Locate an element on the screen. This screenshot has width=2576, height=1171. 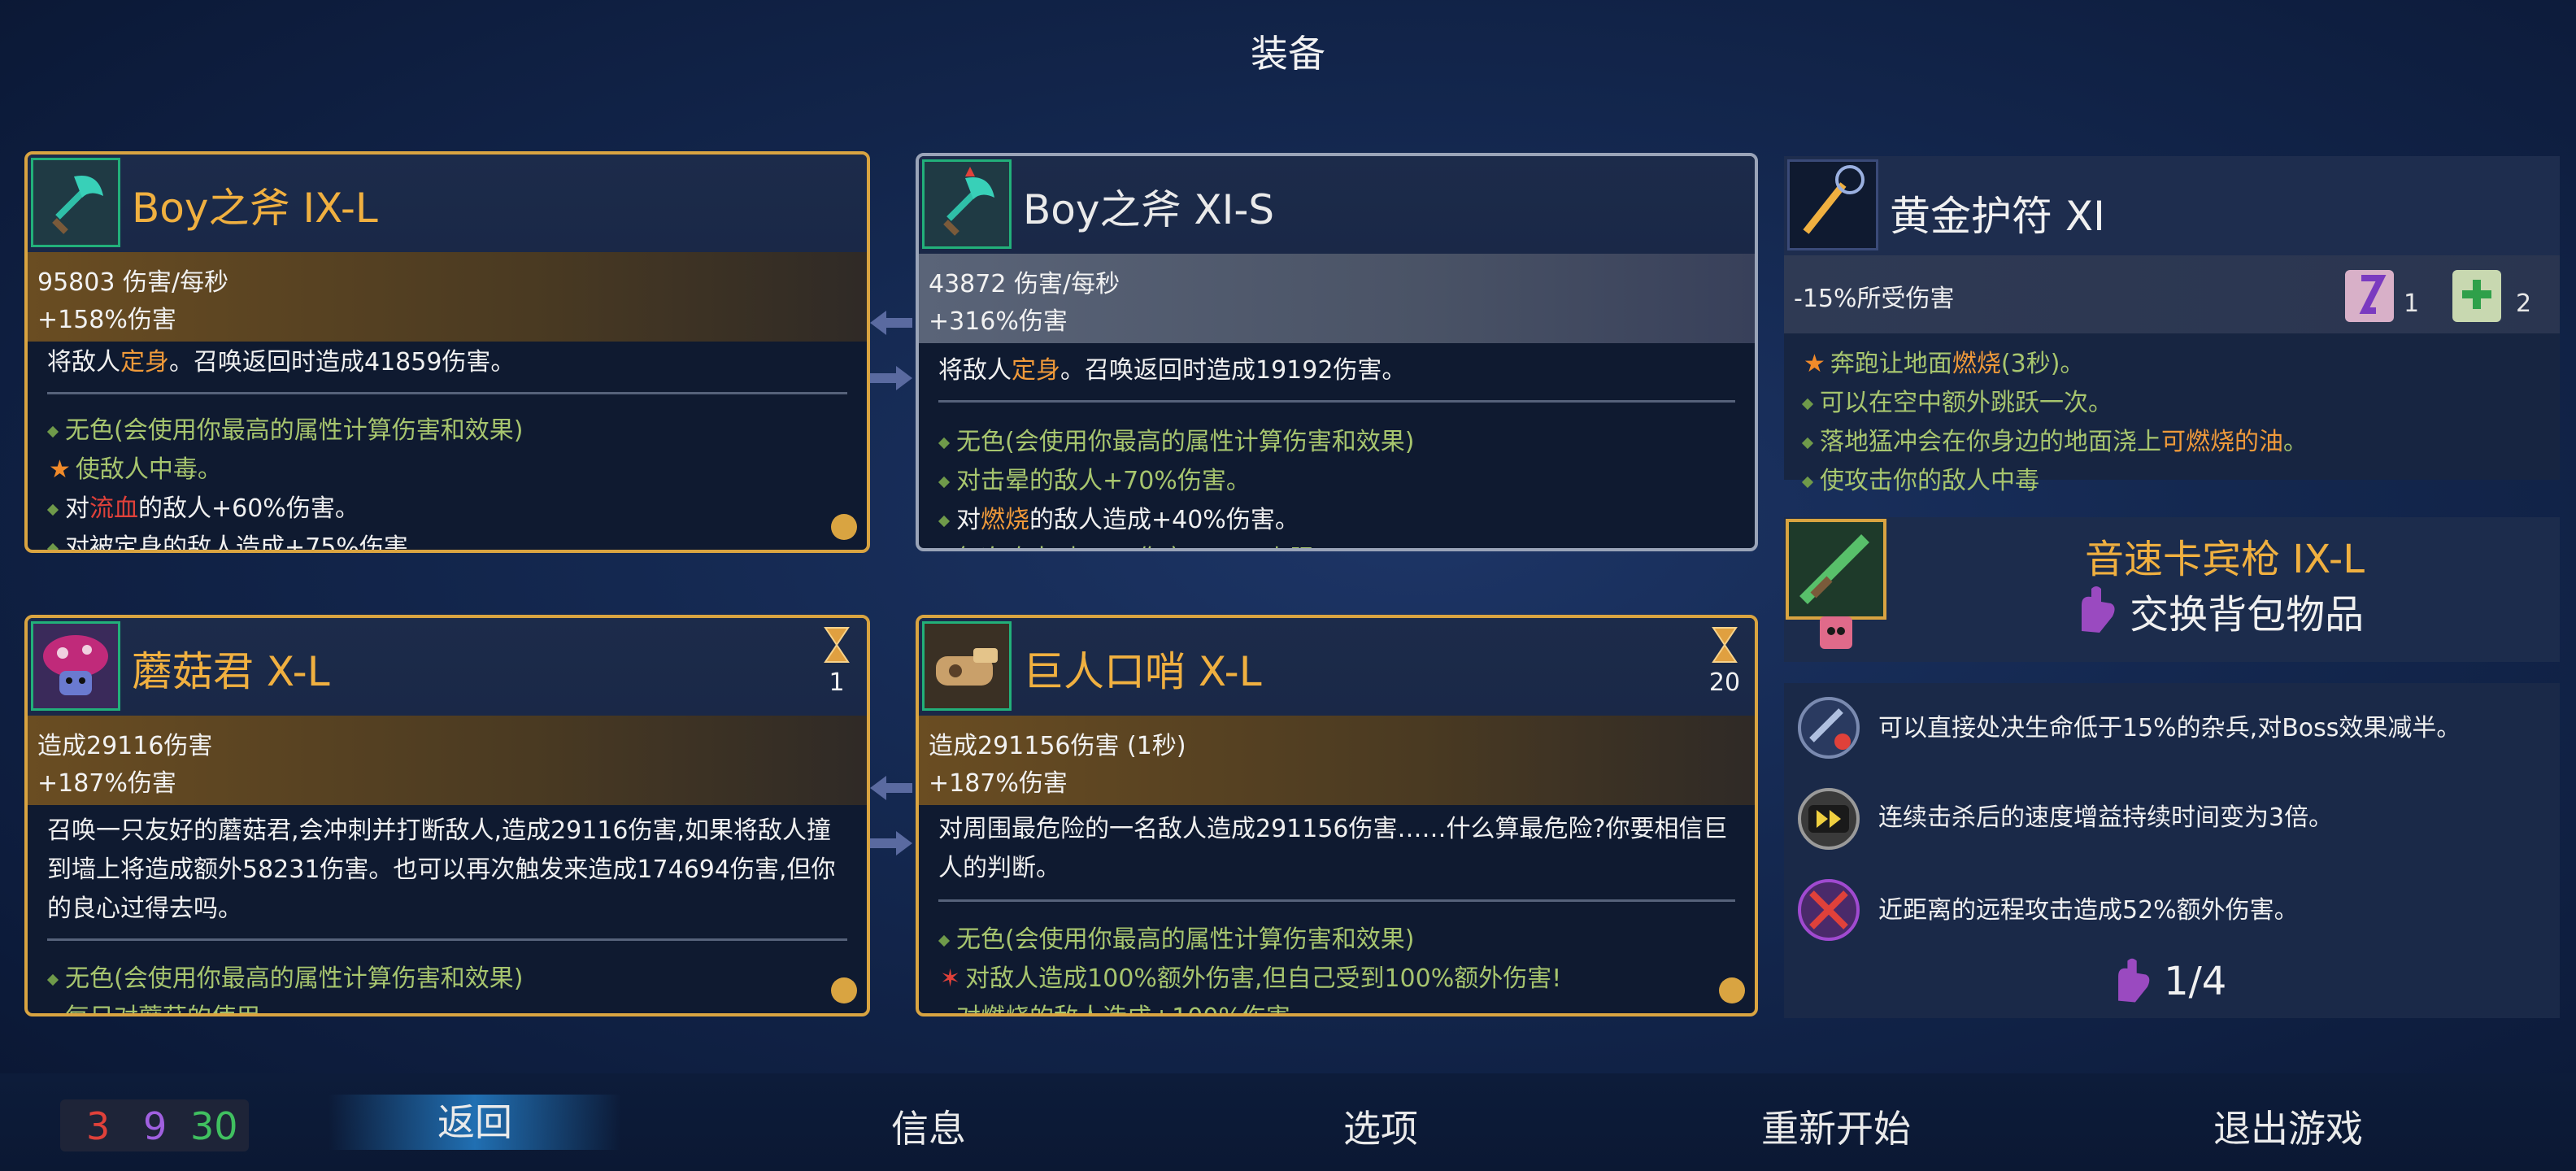
skull-badge-icon is located at coordinates (1837, 632).